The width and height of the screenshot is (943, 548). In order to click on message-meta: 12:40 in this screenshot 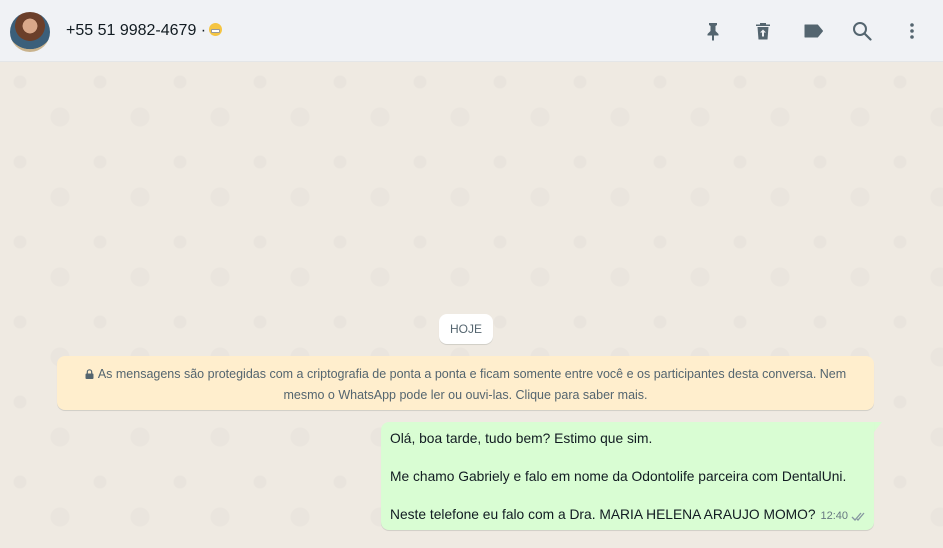, I will do `click(843, 516)`.